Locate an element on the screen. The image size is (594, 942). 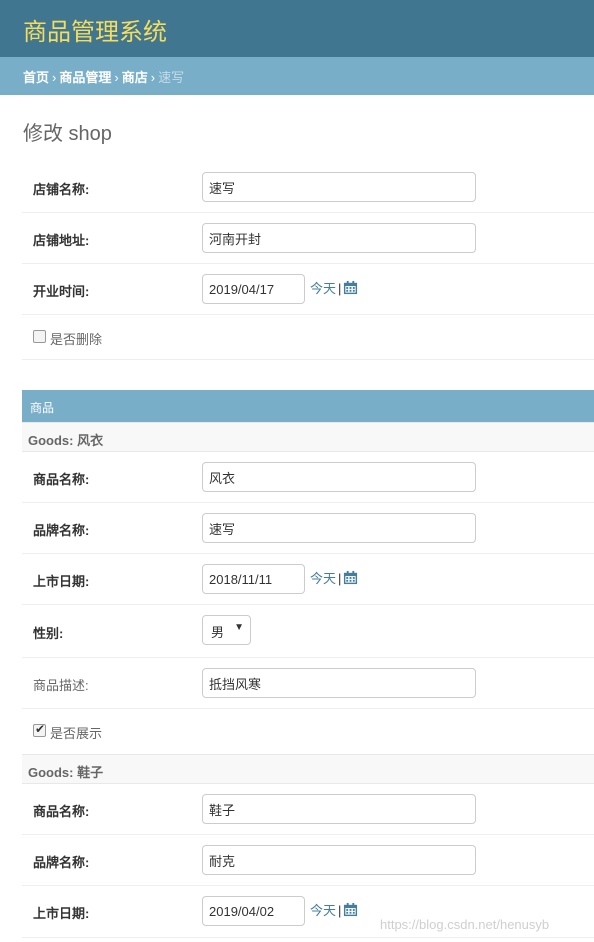
breadcrumb: 首页 › 商品管理 › 商店 › 速写 is located at coordinates (297, 76).